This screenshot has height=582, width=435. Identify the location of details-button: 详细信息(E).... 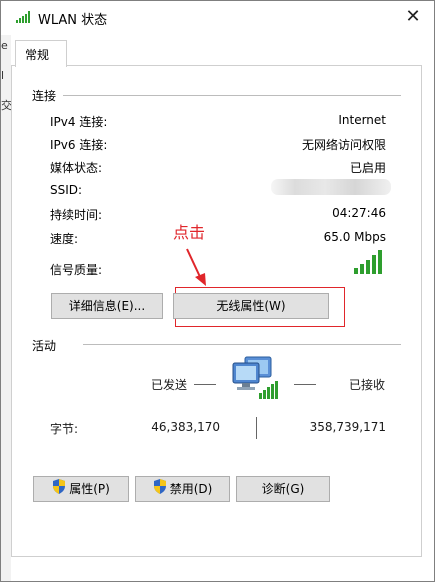
(107, 306).